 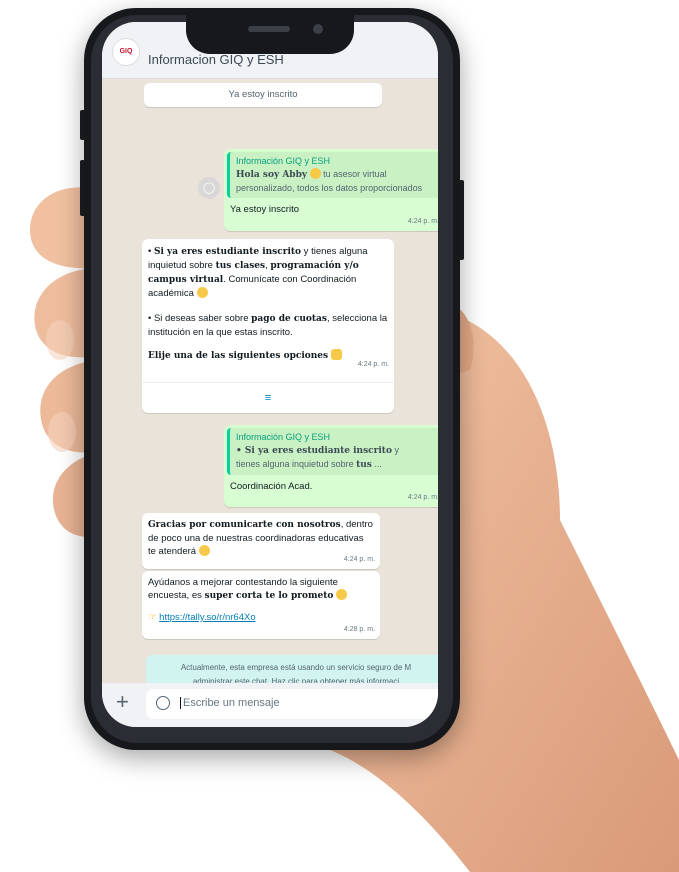 What do you see at coordinates (270, 34) in the screenshot?
I see `phone-notch` at bounding box center [270, 34].